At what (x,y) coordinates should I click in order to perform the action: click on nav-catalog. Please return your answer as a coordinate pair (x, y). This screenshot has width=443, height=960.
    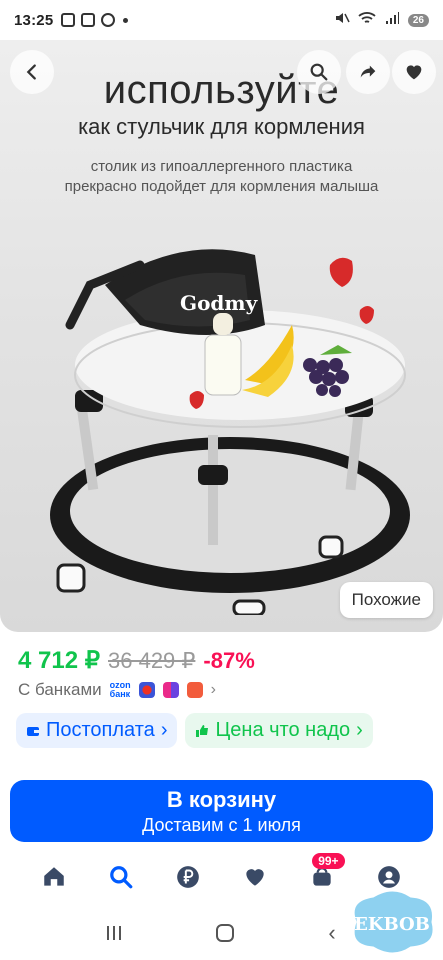
    Looking at the image, I should click on (121, 877).